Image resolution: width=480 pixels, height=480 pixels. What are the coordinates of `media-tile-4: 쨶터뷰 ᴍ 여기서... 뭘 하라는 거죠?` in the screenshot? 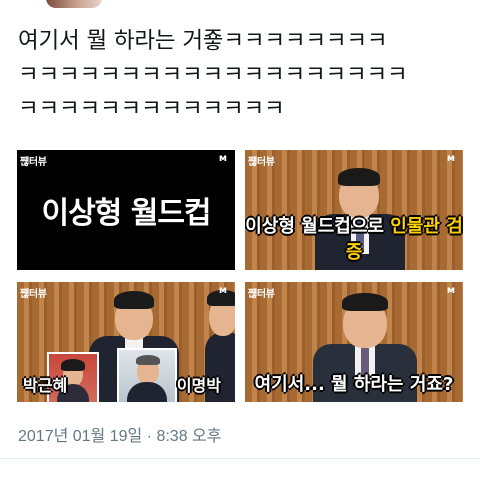 It's located at (354, 342).